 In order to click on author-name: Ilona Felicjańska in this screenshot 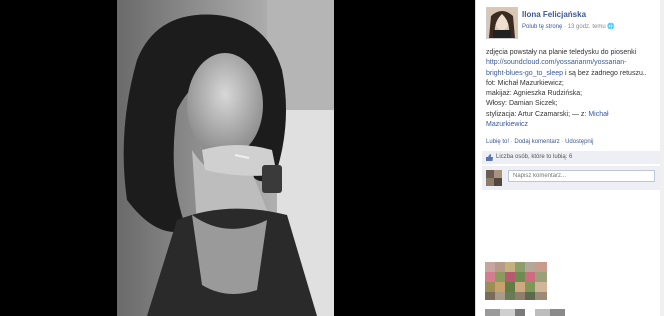, I will do `click(554, 14)`.